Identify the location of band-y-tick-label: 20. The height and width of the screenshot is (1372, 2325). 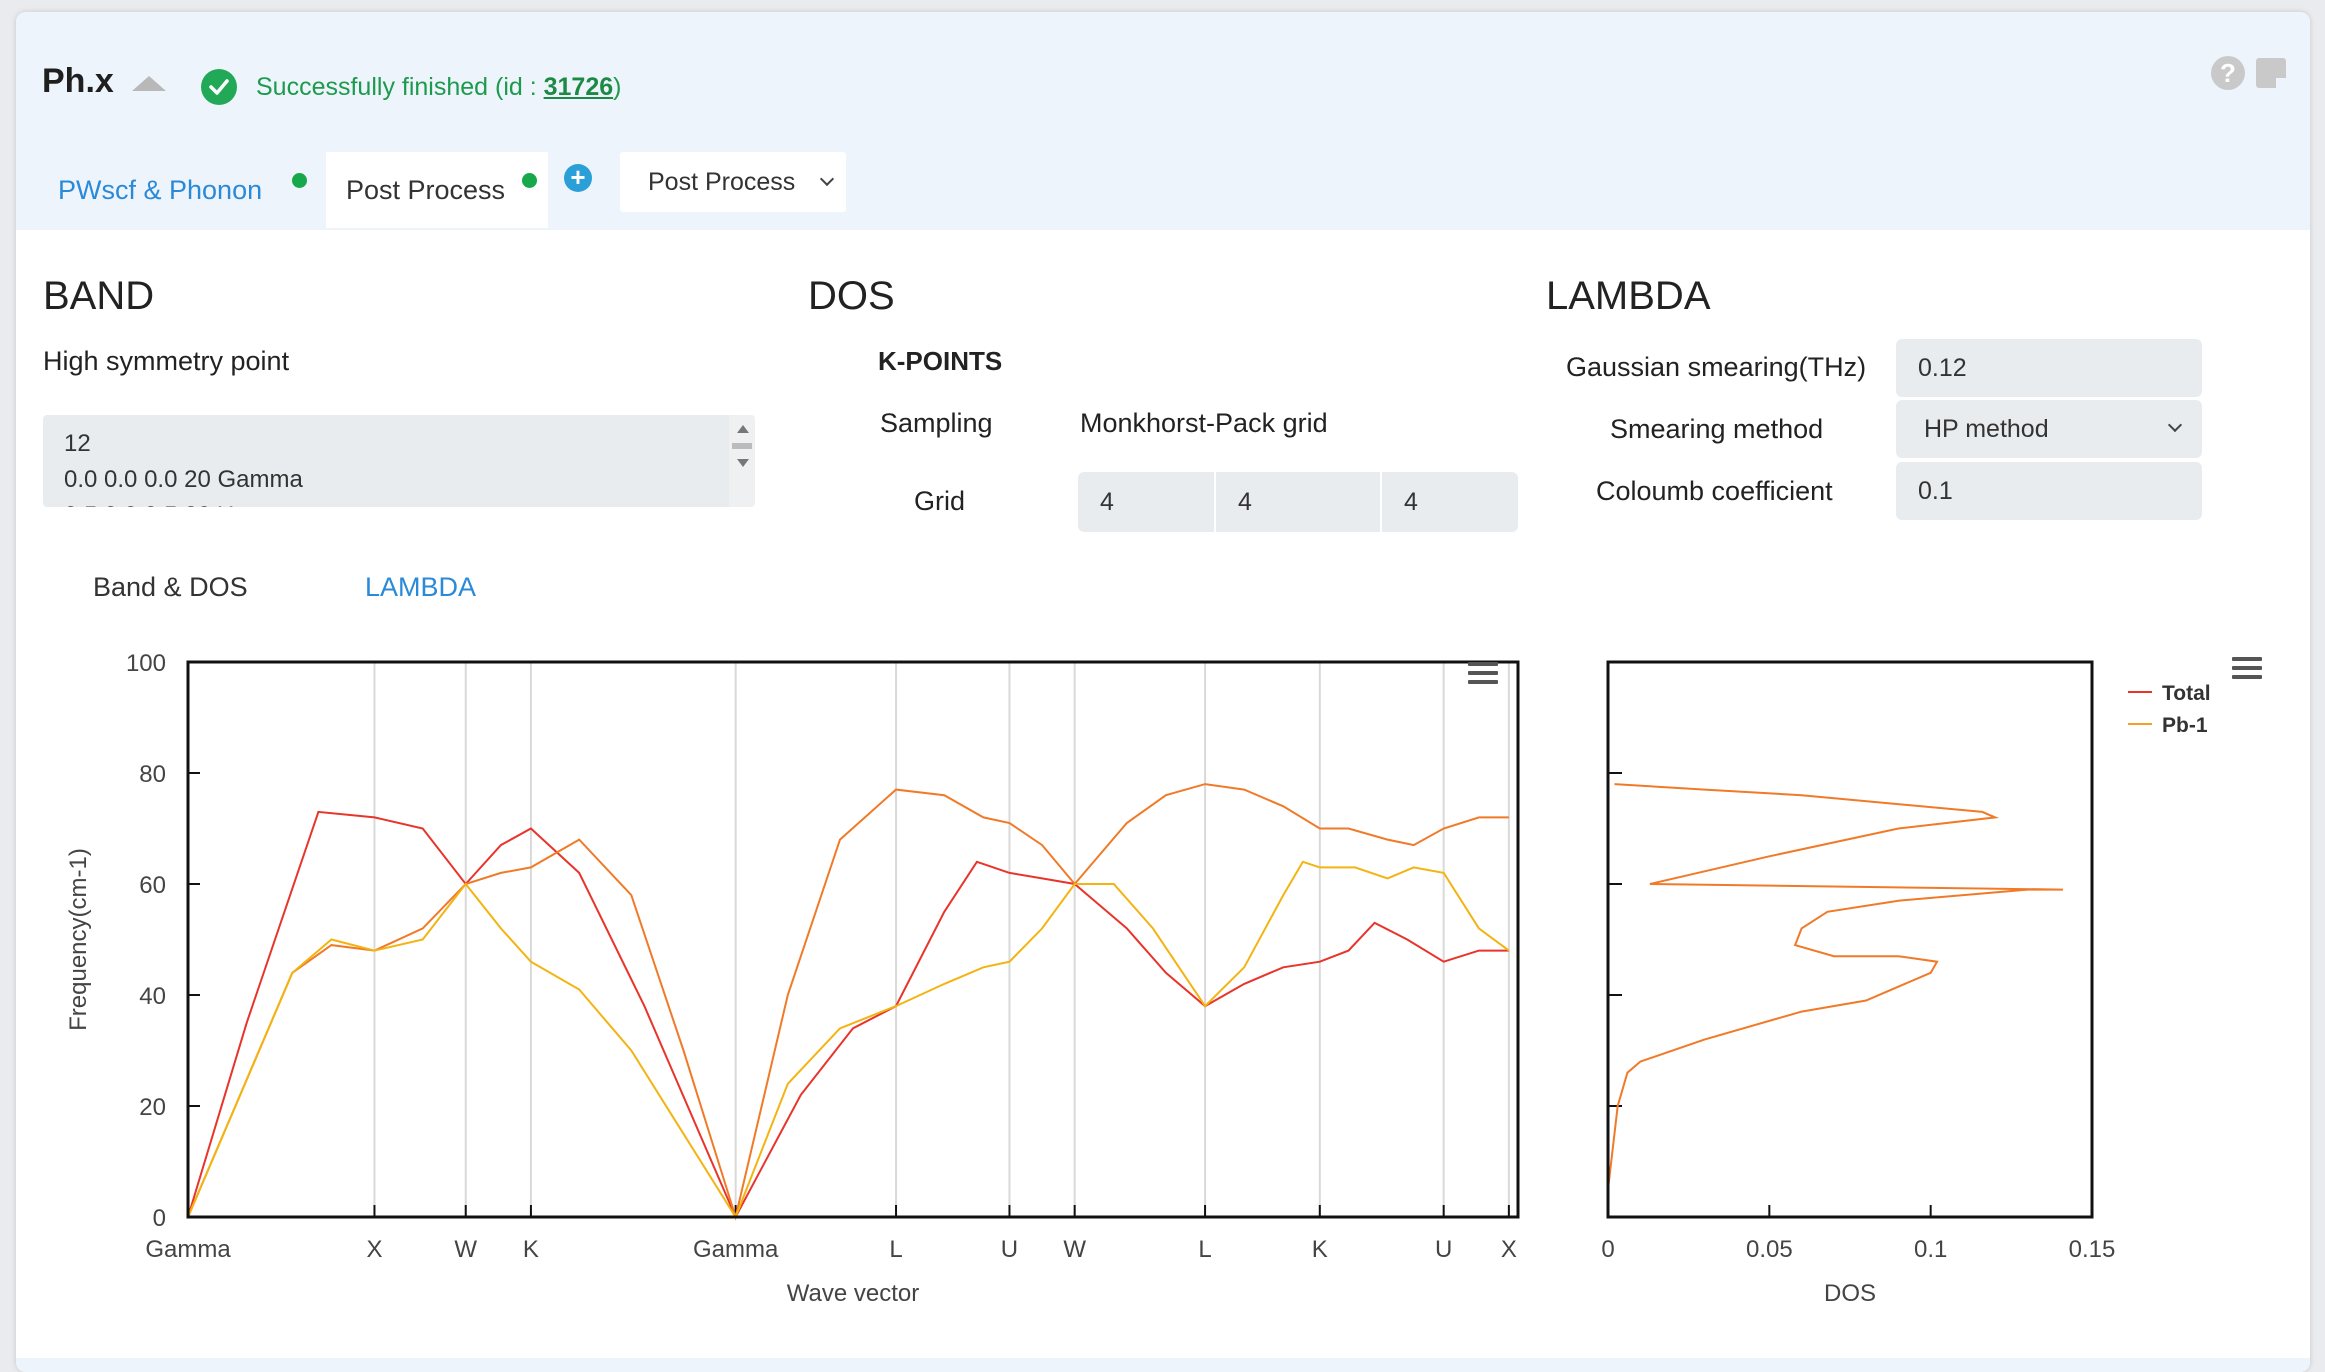
(152, 1107).